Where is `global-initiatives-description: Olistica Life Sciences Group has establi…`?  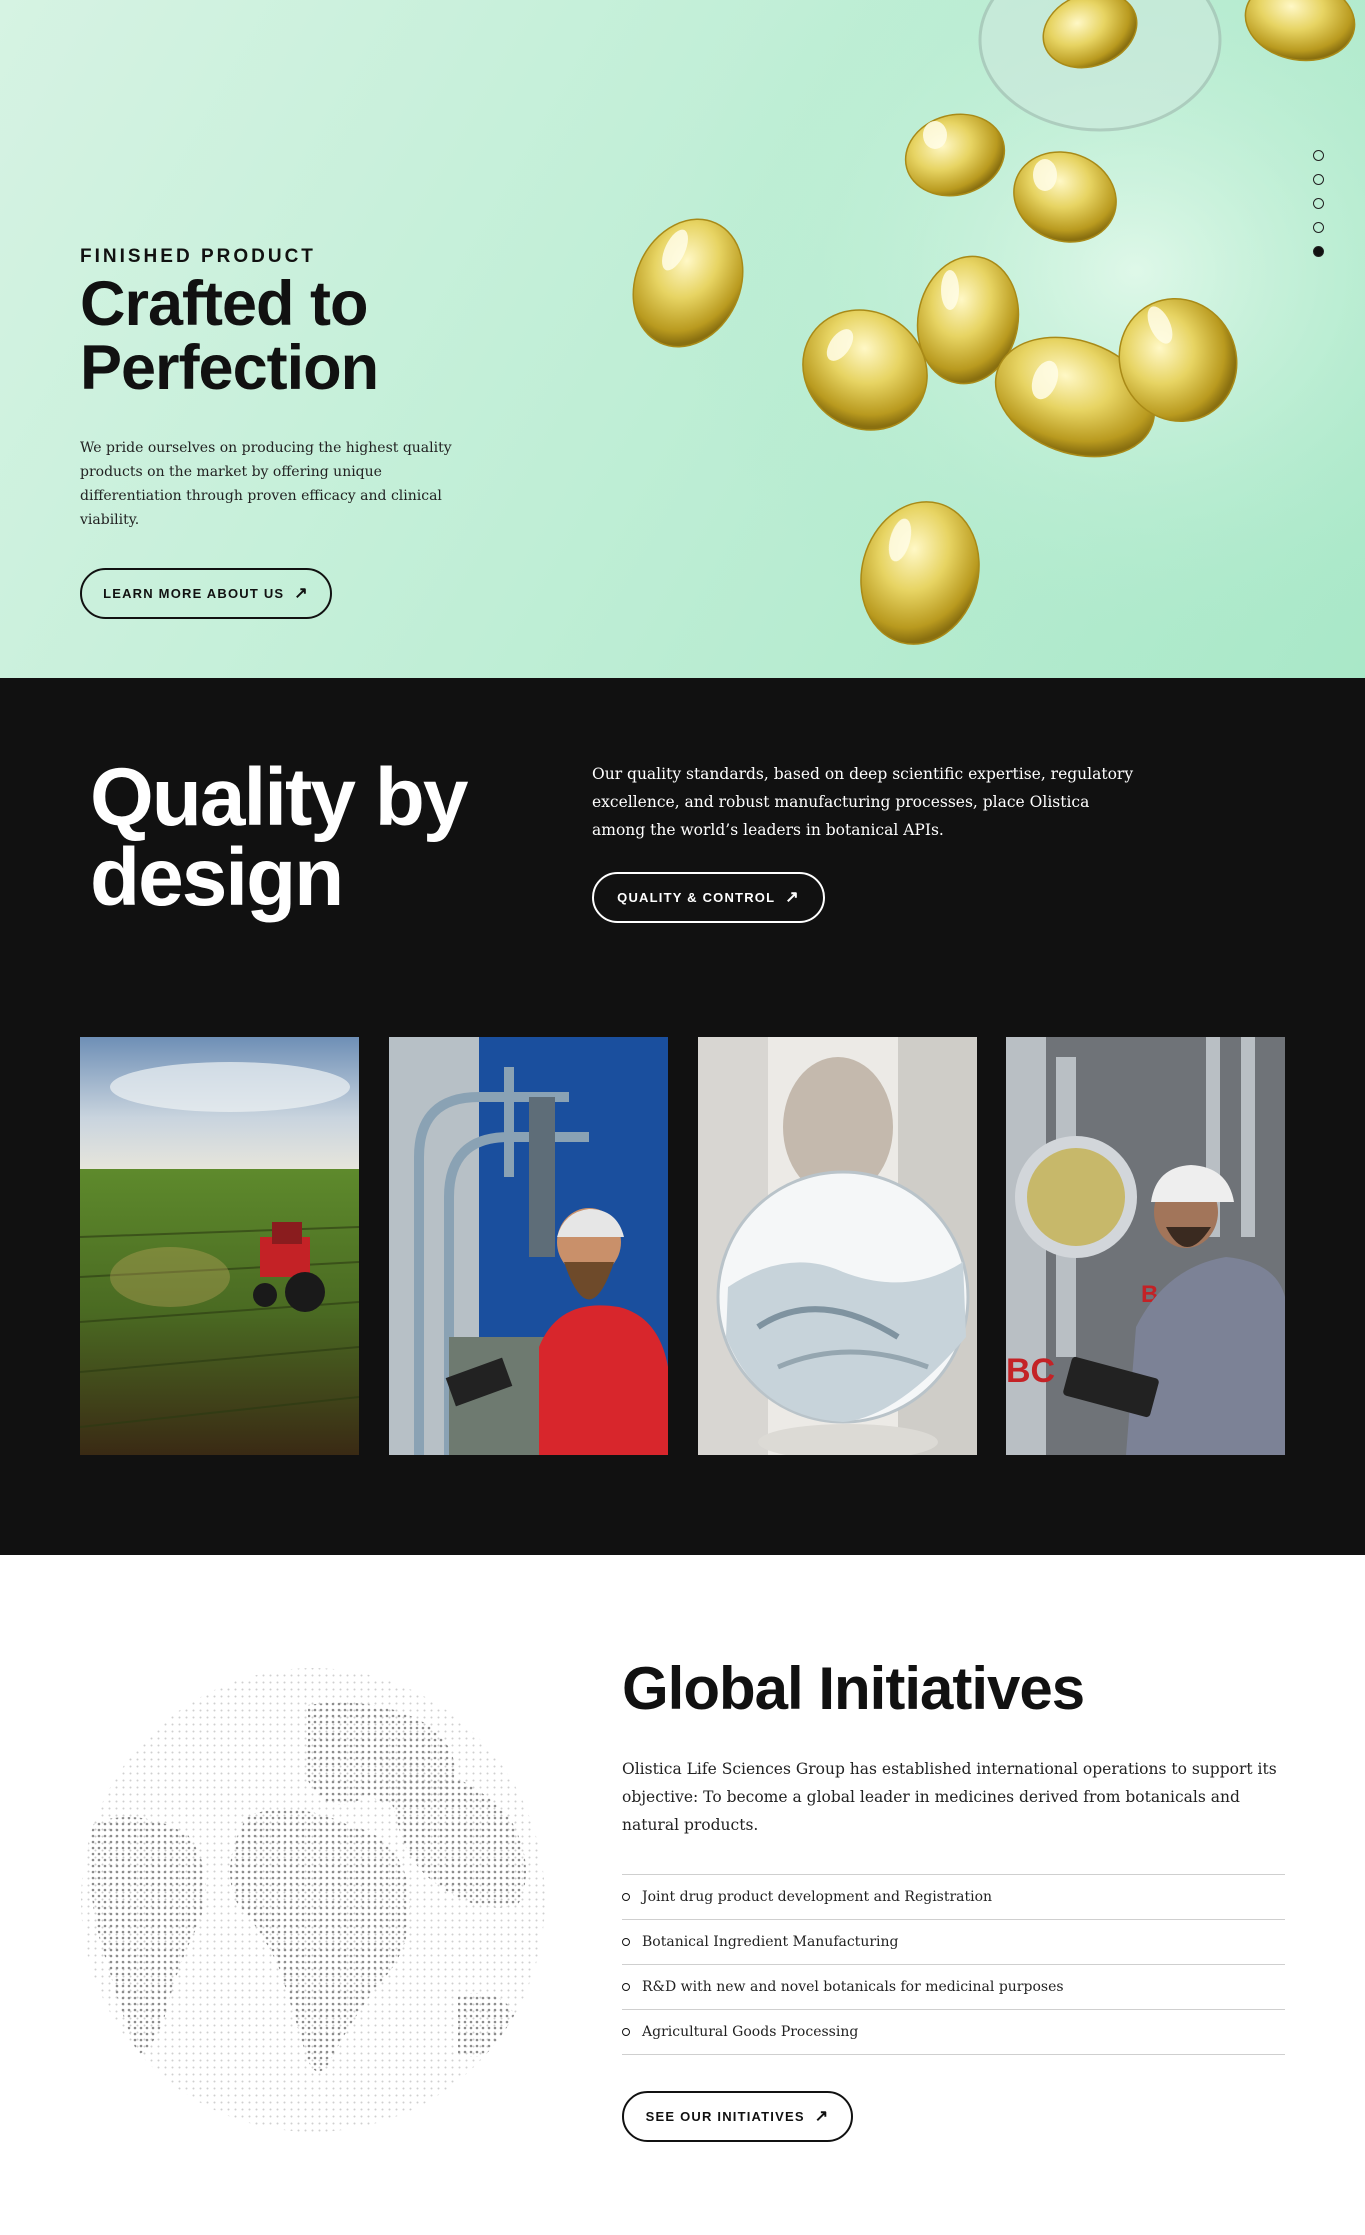
global-initiatives-description: Olistica Life Sciences Group has establi… is located at coordinates (949, 1797).